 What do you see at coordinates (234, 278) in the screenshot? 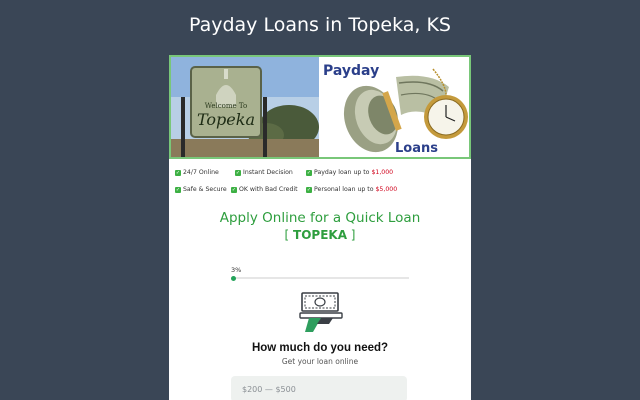
I see `progress-fill` at bounding box center [234, 278].